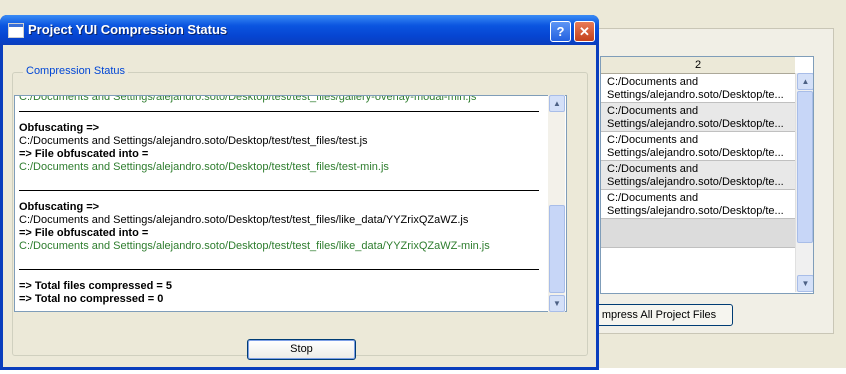  I want to click on close-button: ✕, so click(584, 31).